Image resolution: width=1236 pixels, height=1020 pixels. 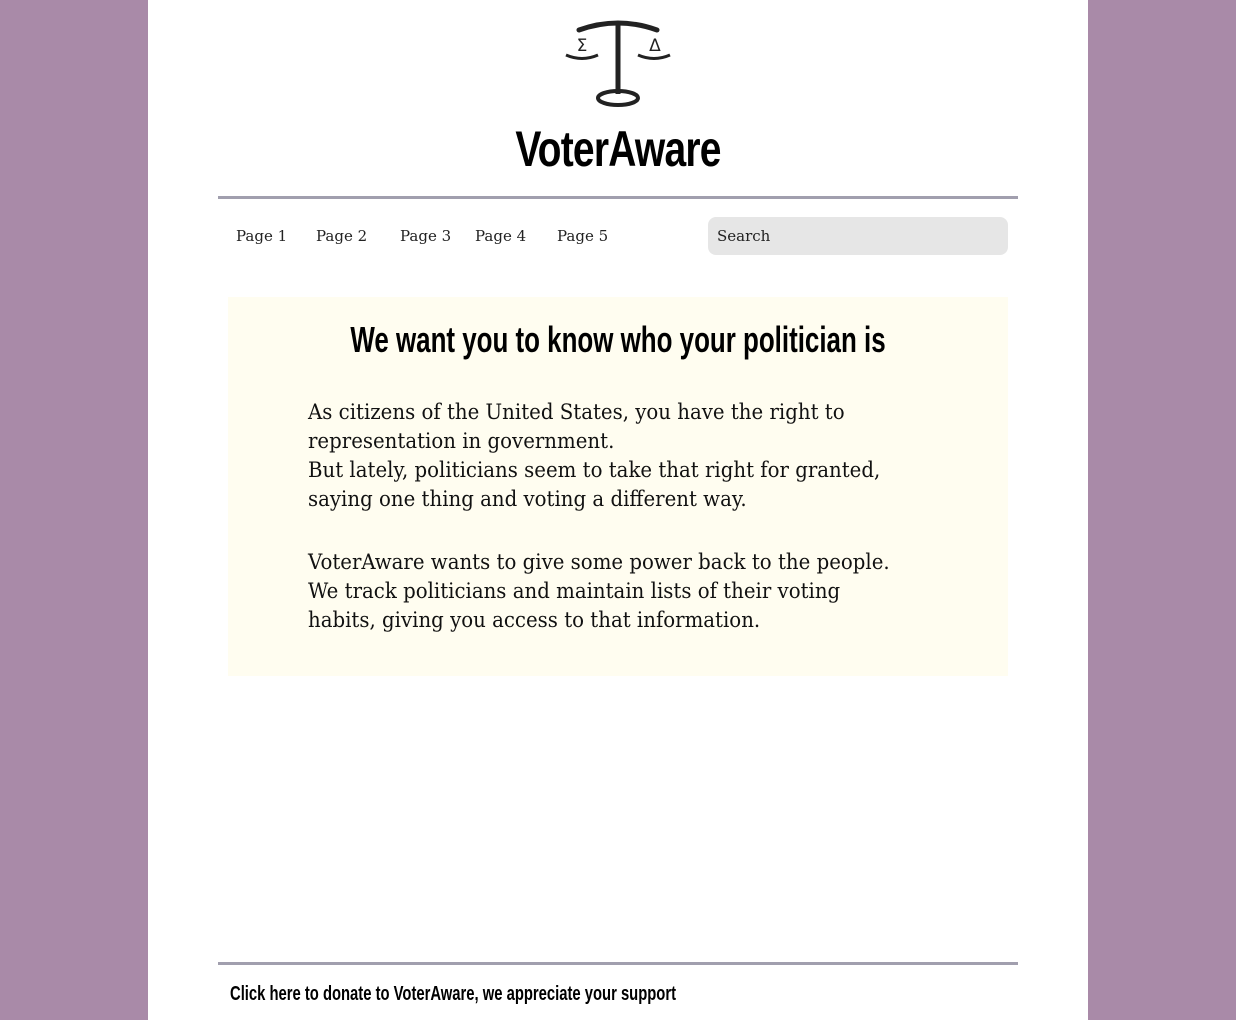 What do you see at coordinates (500, 236) in the screenshot?
I see `nav-link-page-4: Page 4` at bounding box center [500, 236].